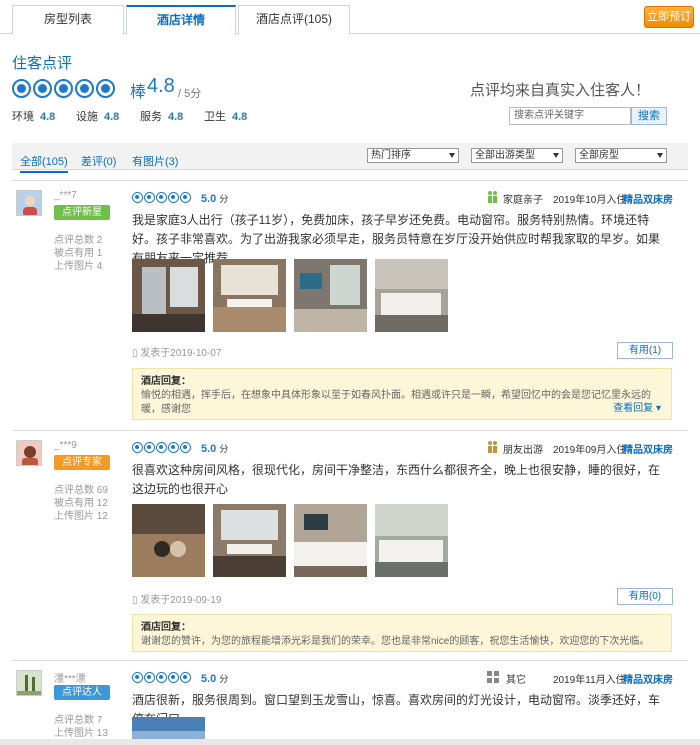 The width and height of the screenshot is (700, 745). Describe the element at coordinates (177, 600) in the screenshot. I see `posted-date: ▯ 发表于2019-09-19` at that location.